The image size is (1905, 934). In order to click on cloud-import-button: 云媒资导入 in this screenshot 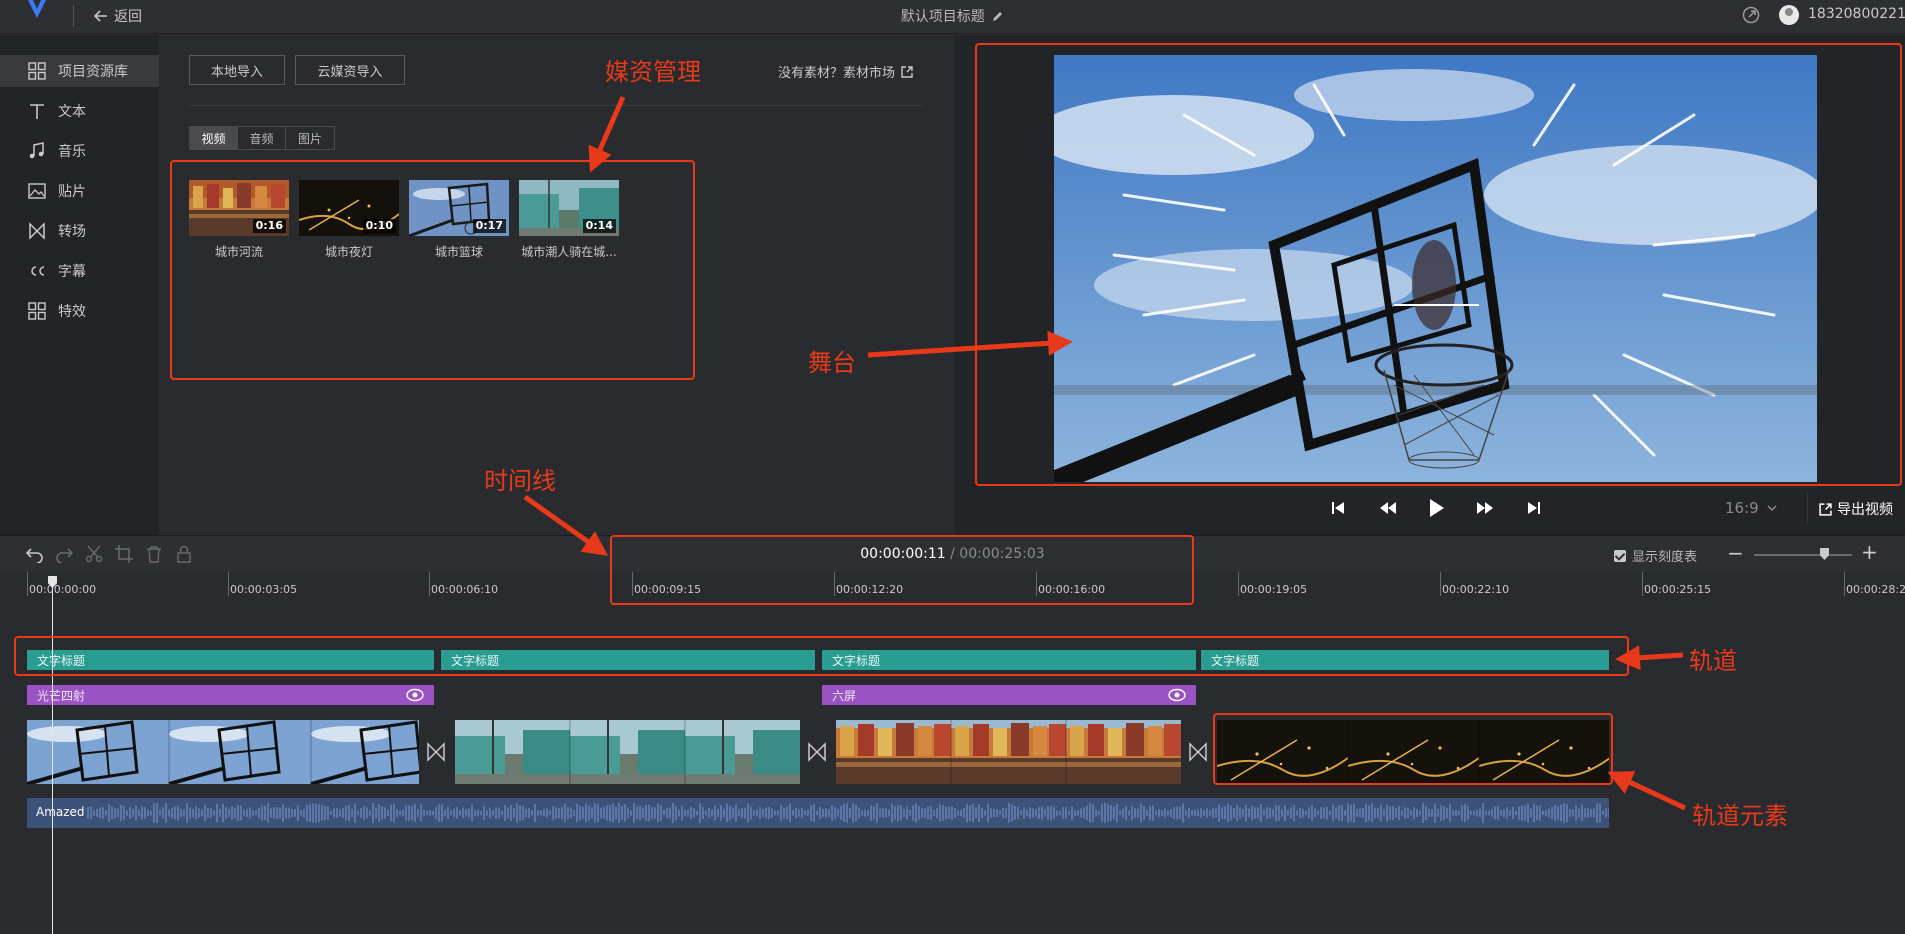, I will do `click(350, 70)`.